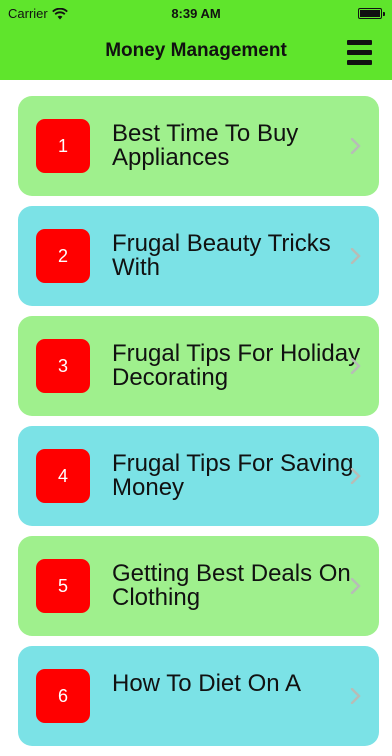 Image resolution: width=392 pixels, height=756 pixels. Describe the element at coordinates (63, 256) in the screenshot. I see `item-number-badge: 2` at that location.